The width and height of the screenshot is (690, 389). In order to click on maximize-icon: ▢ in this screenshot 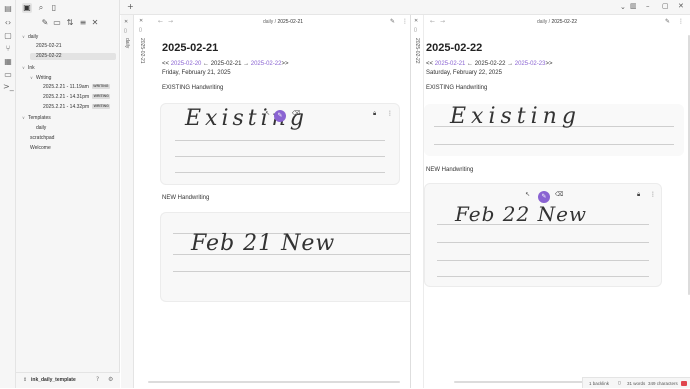, I will do `click(665, 6)`.